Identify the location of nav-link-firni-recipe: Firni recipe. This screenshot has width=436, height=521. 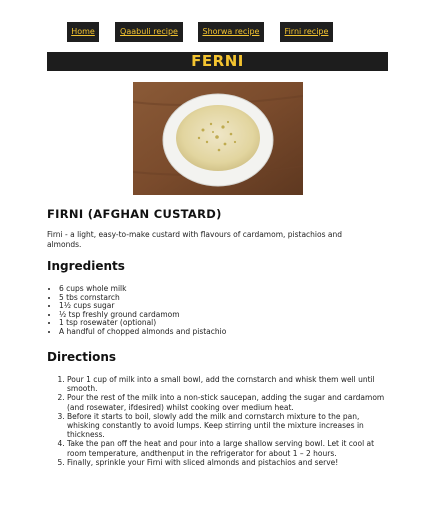
(306, 32).